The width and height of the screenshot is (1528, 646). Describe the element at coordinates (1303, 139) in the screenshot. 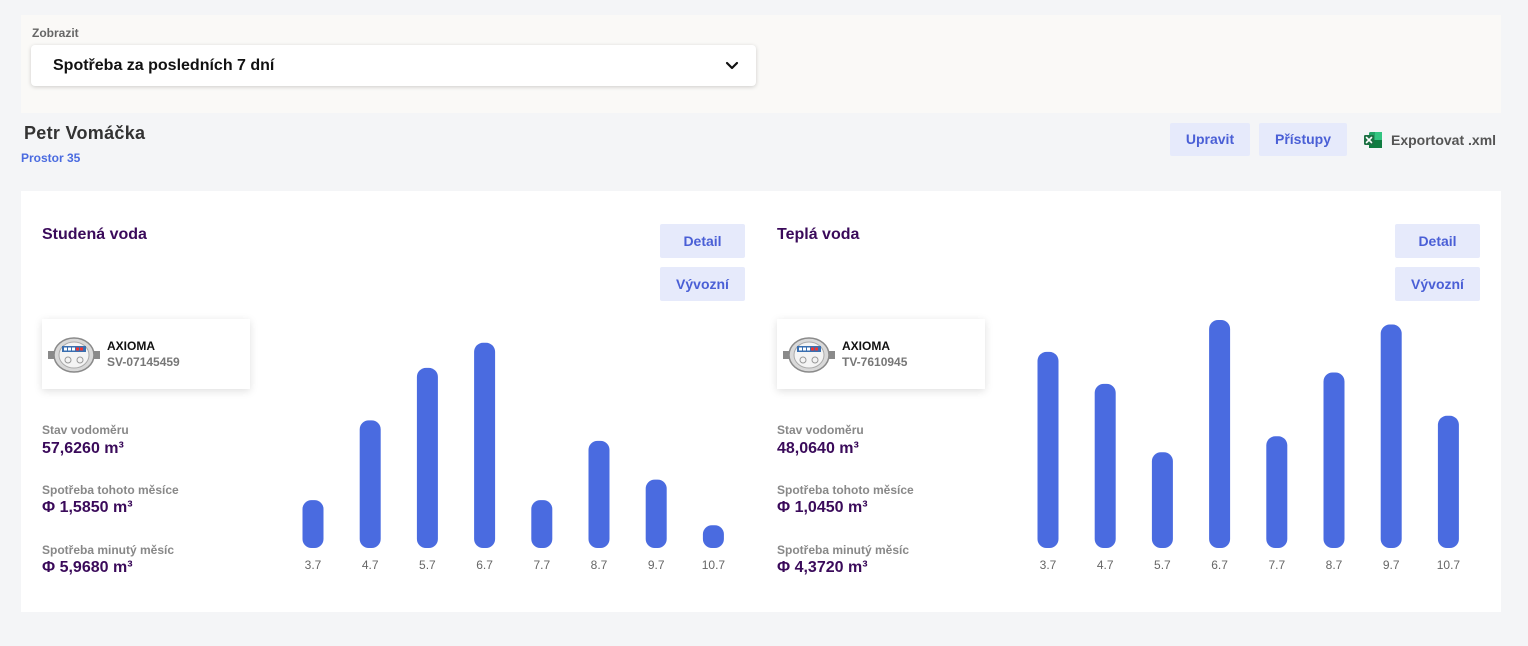

I see `access-button: Přístupy` at that location.